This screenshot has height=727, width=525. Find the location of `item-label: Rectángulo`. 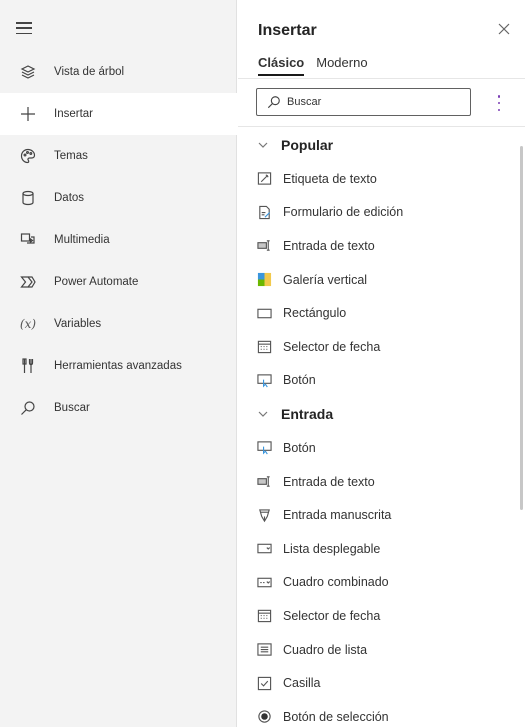

item-label: Rectángulo is located at coordinates (315, 313).